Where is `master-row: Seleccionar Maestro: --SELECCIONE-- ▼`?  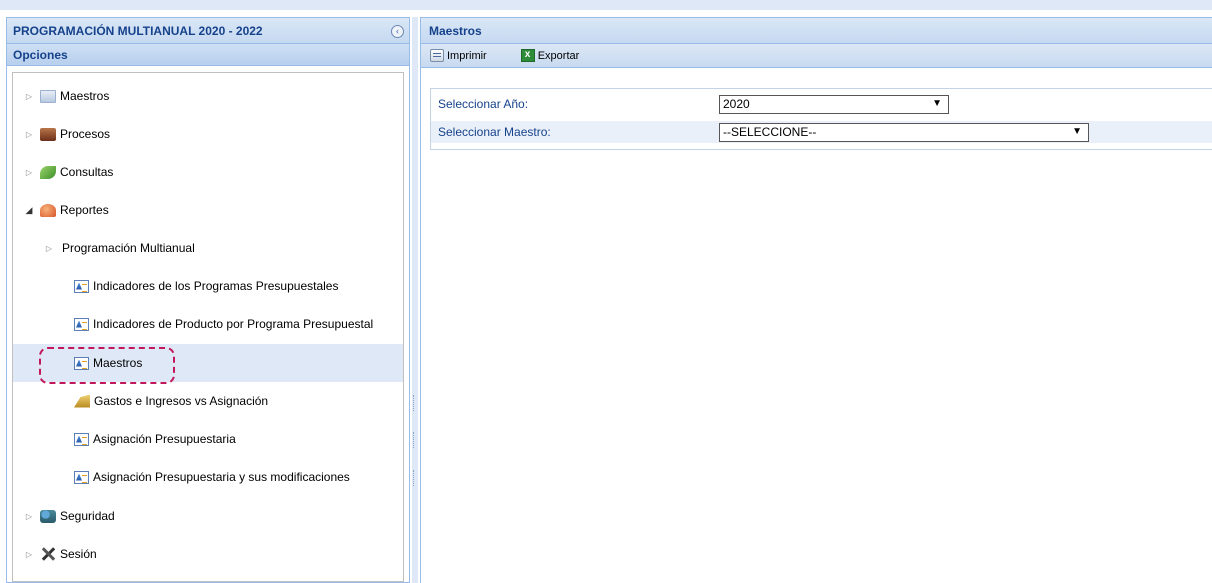
master-row: Seleccionar Maestro: --SELECCIONE-- ▼ is located at coordinates (821, 132).